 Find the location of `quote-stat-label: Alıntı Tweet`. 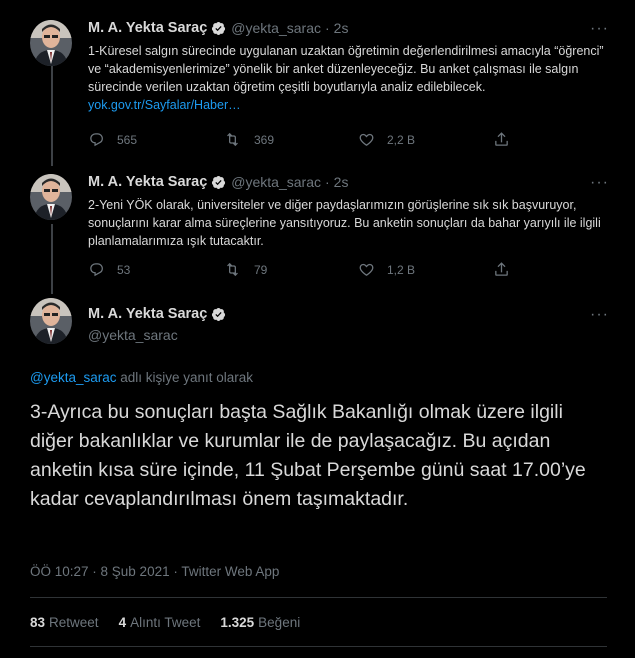

quote-stat-label: Alıntı Tweet is located at coordinates (165, 622).